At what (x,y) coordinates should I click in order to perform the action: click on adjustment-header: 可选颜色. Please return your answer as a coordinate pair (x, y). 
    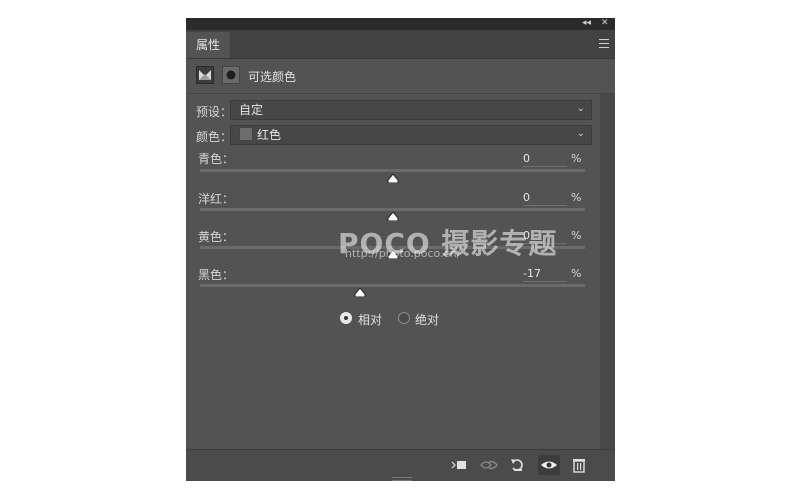
    Looking at the image, I should click on (400, 76).